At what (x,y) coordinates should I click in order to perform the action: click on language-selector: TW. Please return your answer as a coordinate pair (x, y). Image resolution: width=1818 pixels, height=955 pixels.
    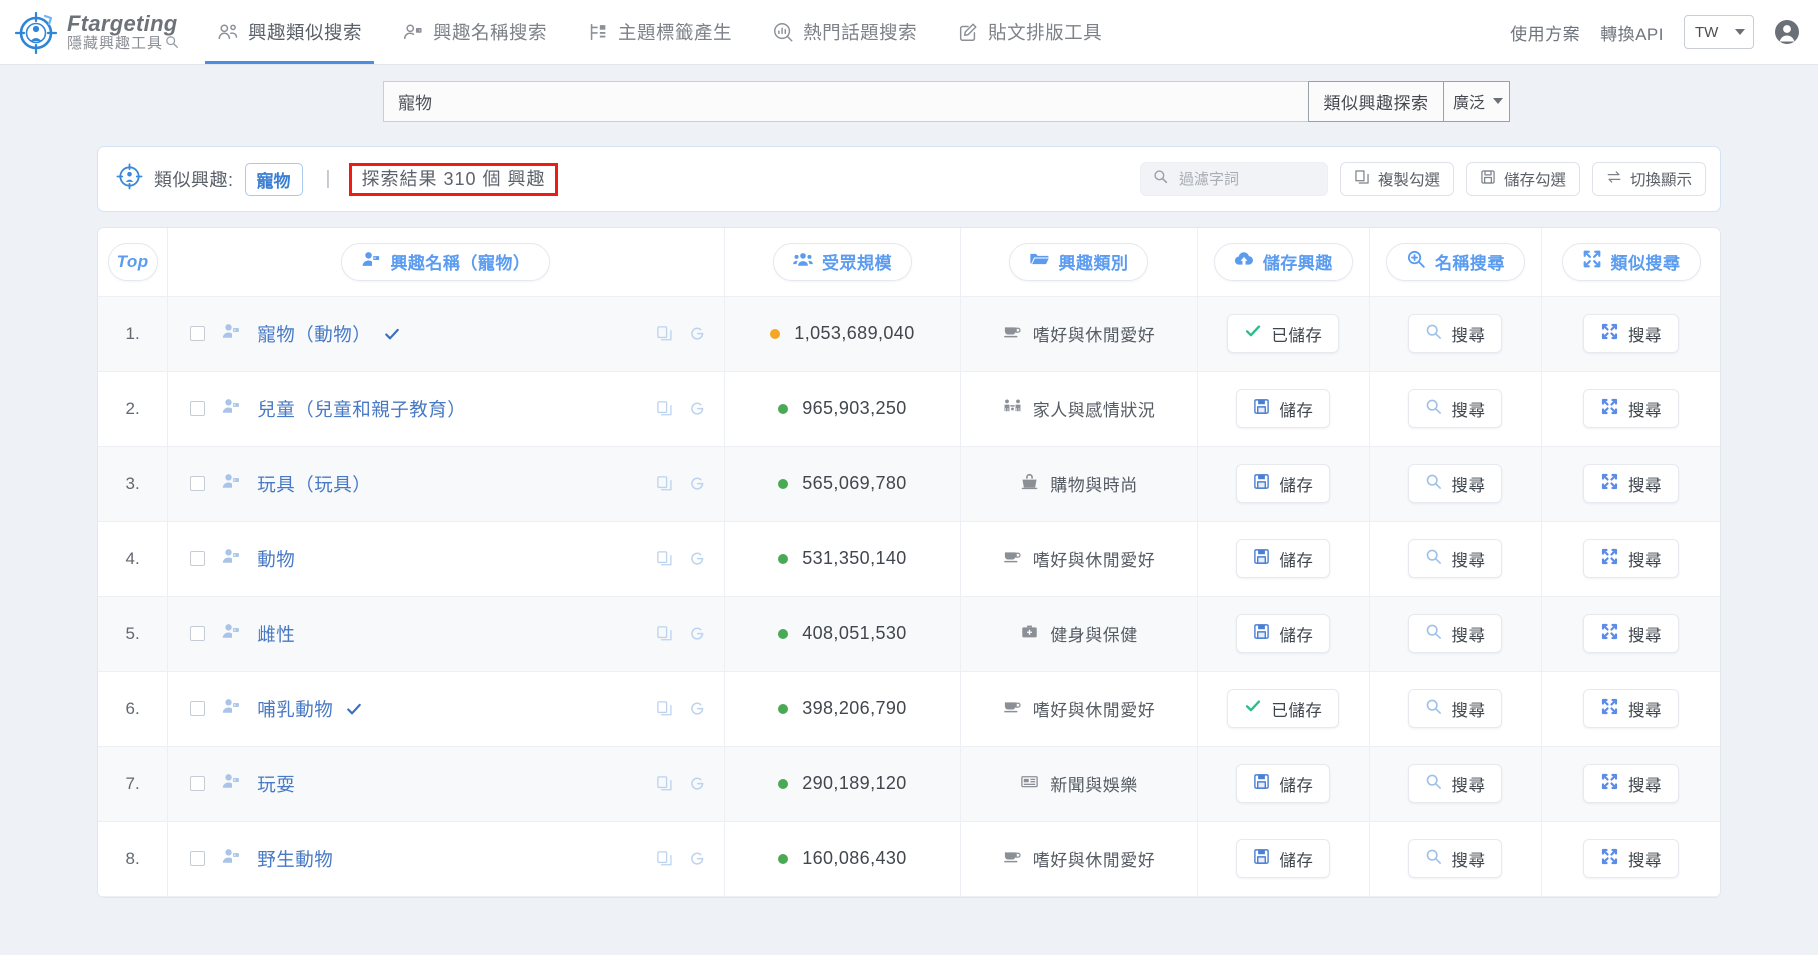
    Looking at the image, I should click on (1719, 32).